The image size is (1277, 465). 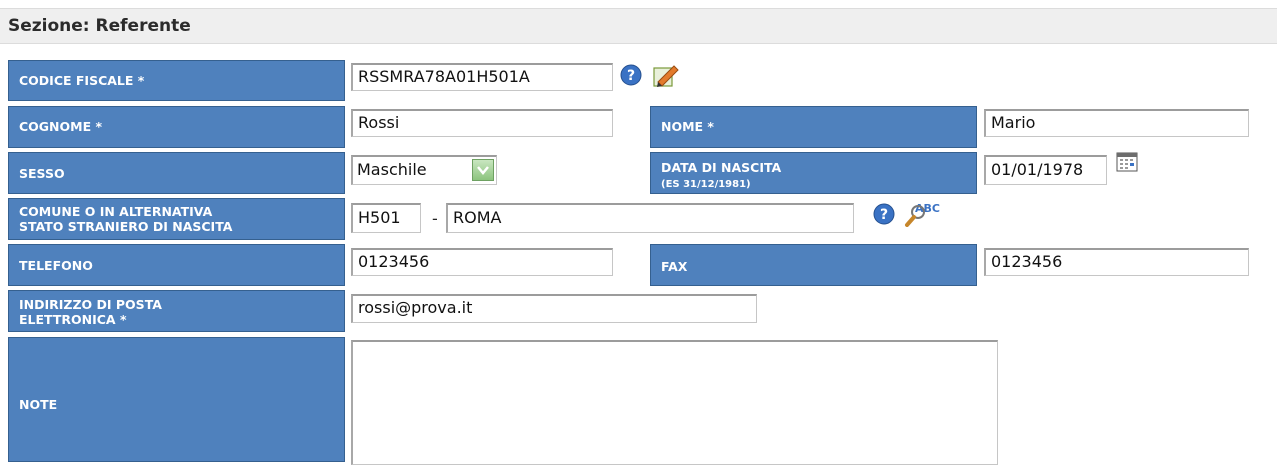 What do you see at coordinates (176, 80) in the screenshot?
I see `codice-fiscale-label: CODICE FISCALE *` at bounding box center [176, 80].